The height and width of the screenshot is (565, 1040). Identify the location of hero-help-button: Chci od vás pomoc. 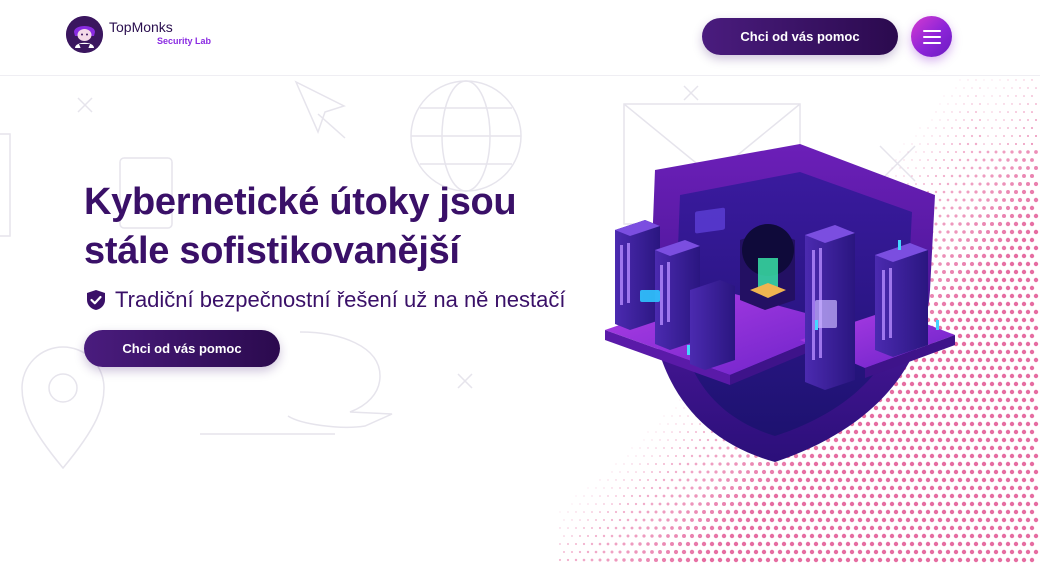
(182, 348).